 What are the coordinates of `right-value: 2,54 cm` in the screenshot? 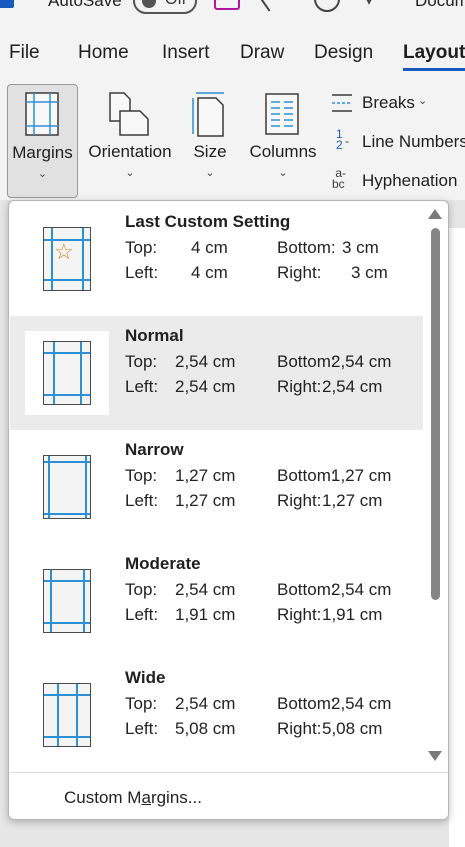 It's located at (352, 386).